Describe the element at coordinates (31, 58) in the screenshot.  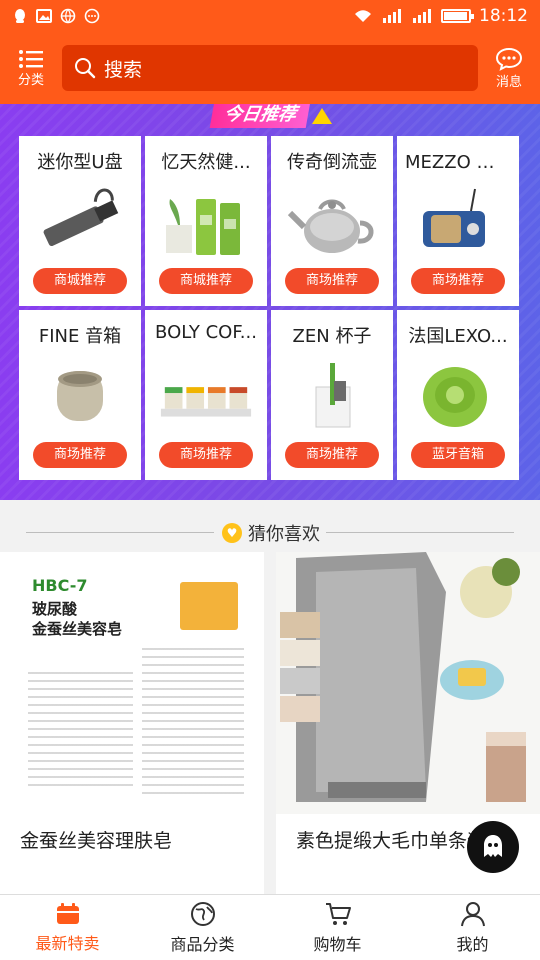
I see `list-icon` at that location.